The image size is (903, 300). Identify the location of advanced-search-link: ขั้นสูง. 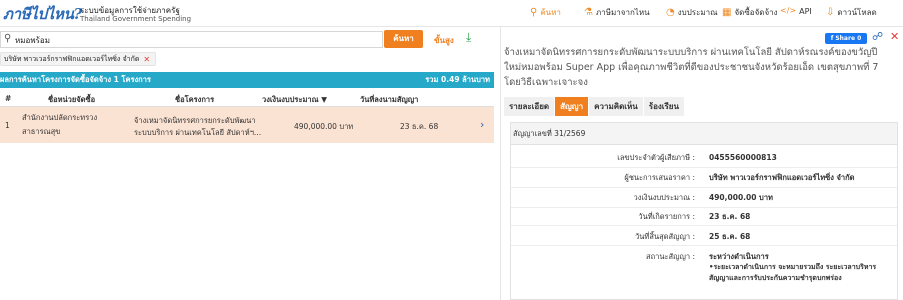
(444, 40).